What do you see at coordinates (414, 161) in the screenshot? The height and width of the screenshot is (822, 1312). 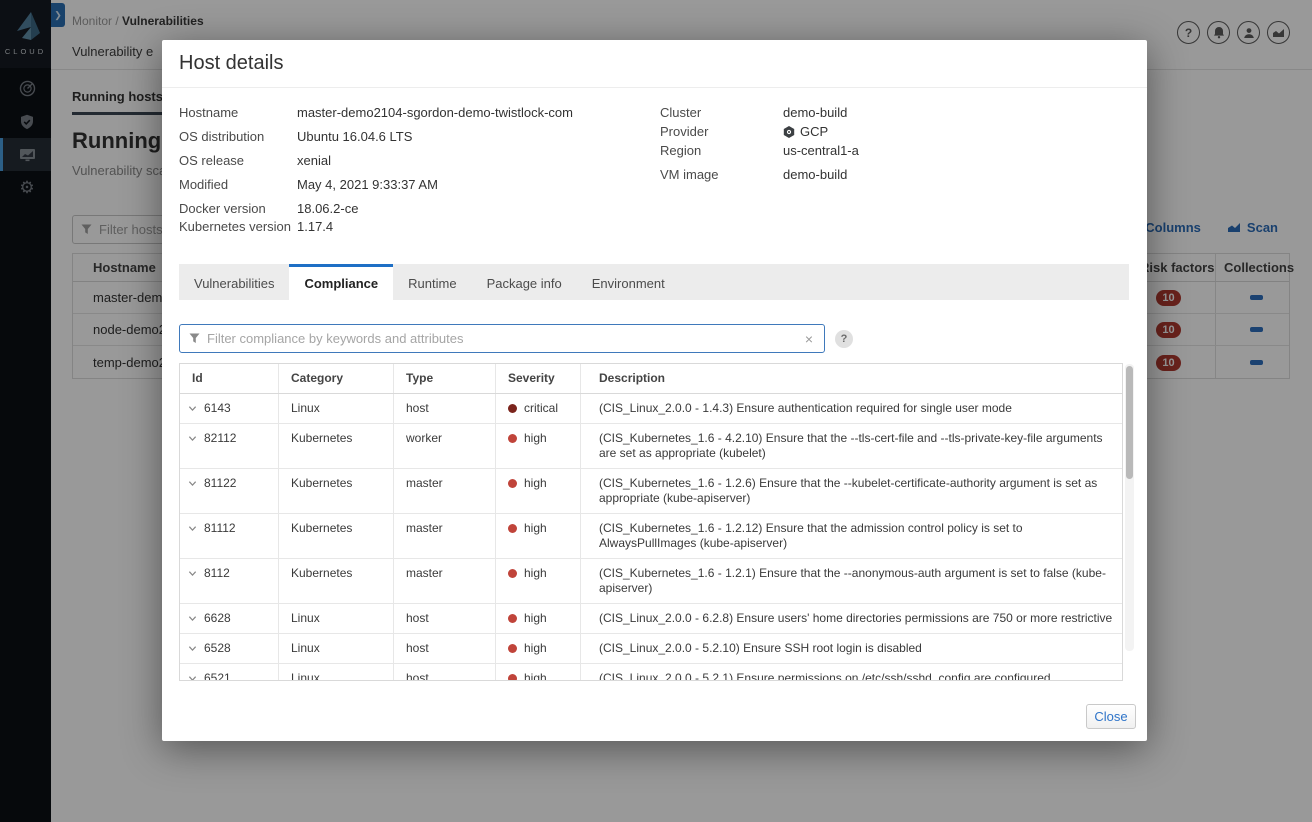 I see `detail-row: OS release xenial` at bounding box center [414, 161].